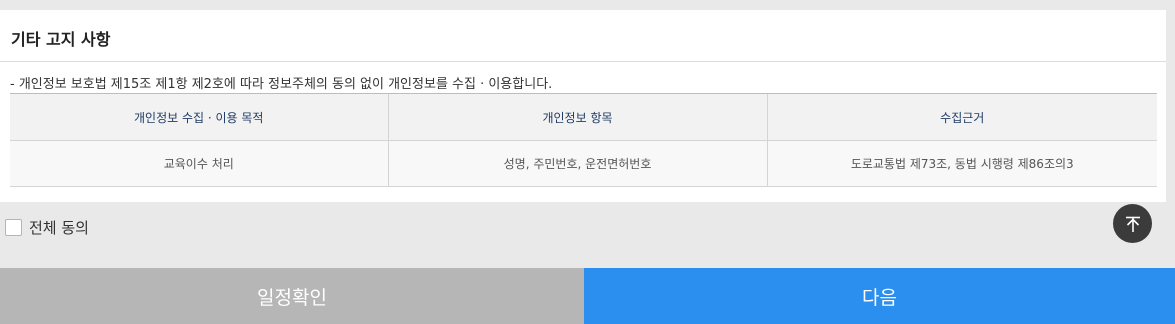 Image resolution: width=1175 pixels, height=324 pixels. Describe the element at coordinates (577, 117) in the screenshot. I see `column-header-items: 개인정보 항목` at that location.